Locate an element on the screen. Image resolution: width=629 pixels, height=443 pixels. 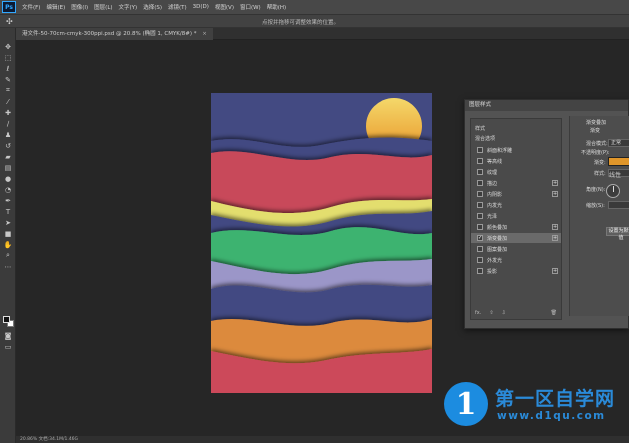
dodge-icon: ◔ is located at coordinates (8, 189).